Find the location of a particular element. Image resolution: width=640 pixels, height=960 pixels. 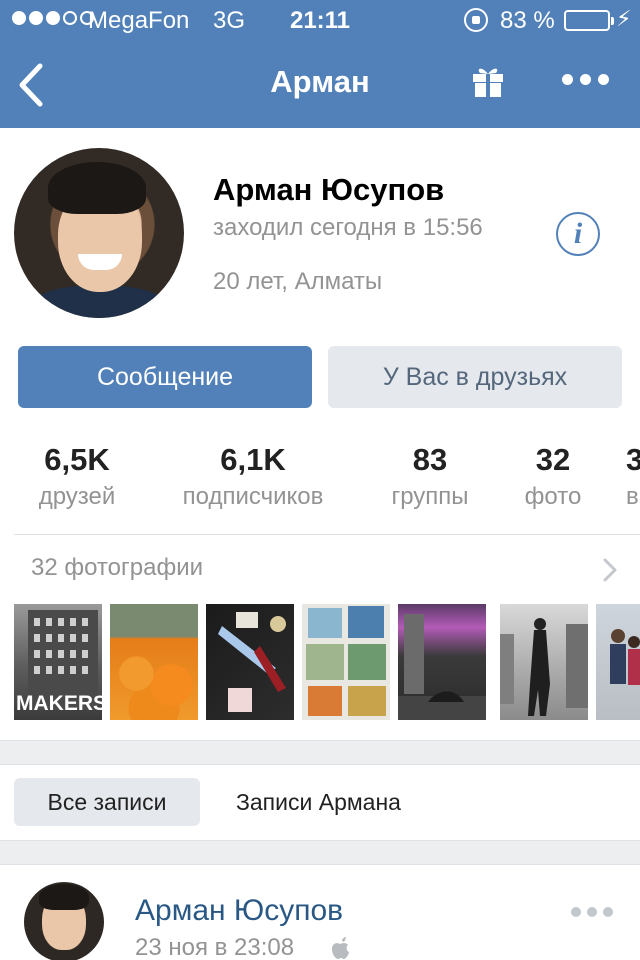

counter-more: 3 в is located at coordinates (633, 477).